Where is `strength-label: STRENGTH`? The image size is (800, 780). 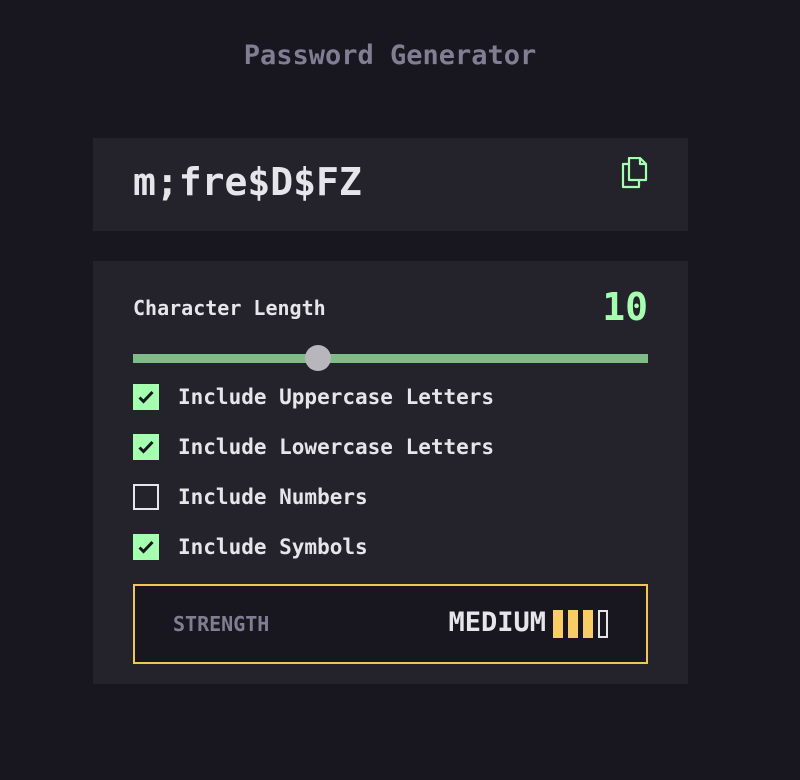
strength-label: STRENGTH is located at coordinates (221, 624).